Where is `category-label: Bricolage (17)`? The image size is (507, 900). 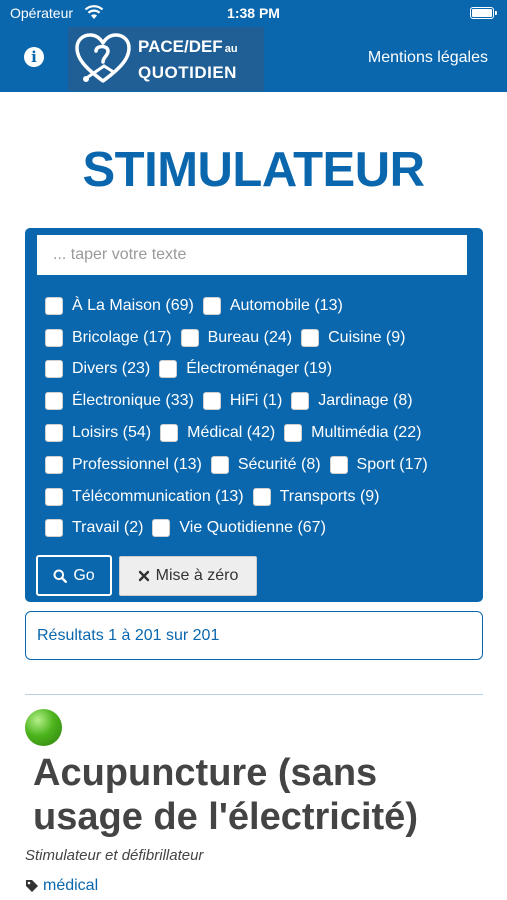 category-label: Bricolage (17) is located at coordinates (122, 337).